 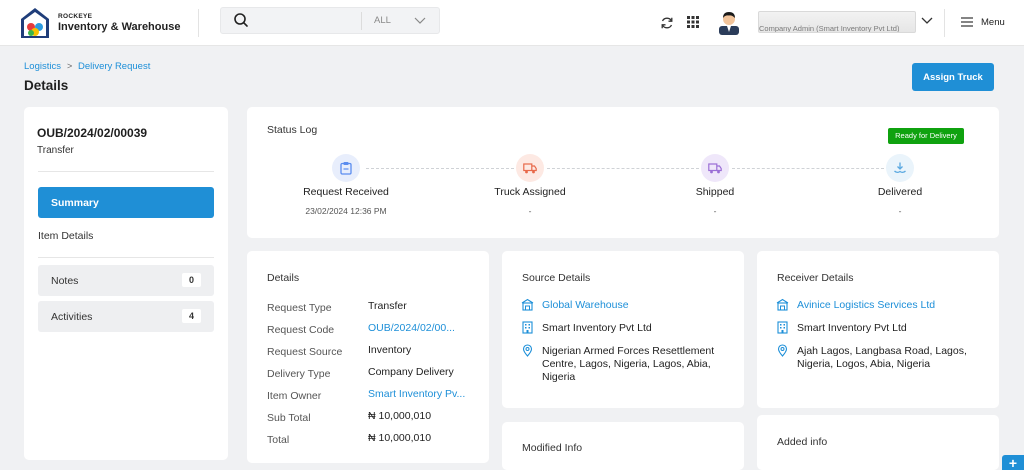 What do you see at coordinates (292, 130) in the screenshot?
I see `status-log-title: Status Log` at bounding box center [292, 130].